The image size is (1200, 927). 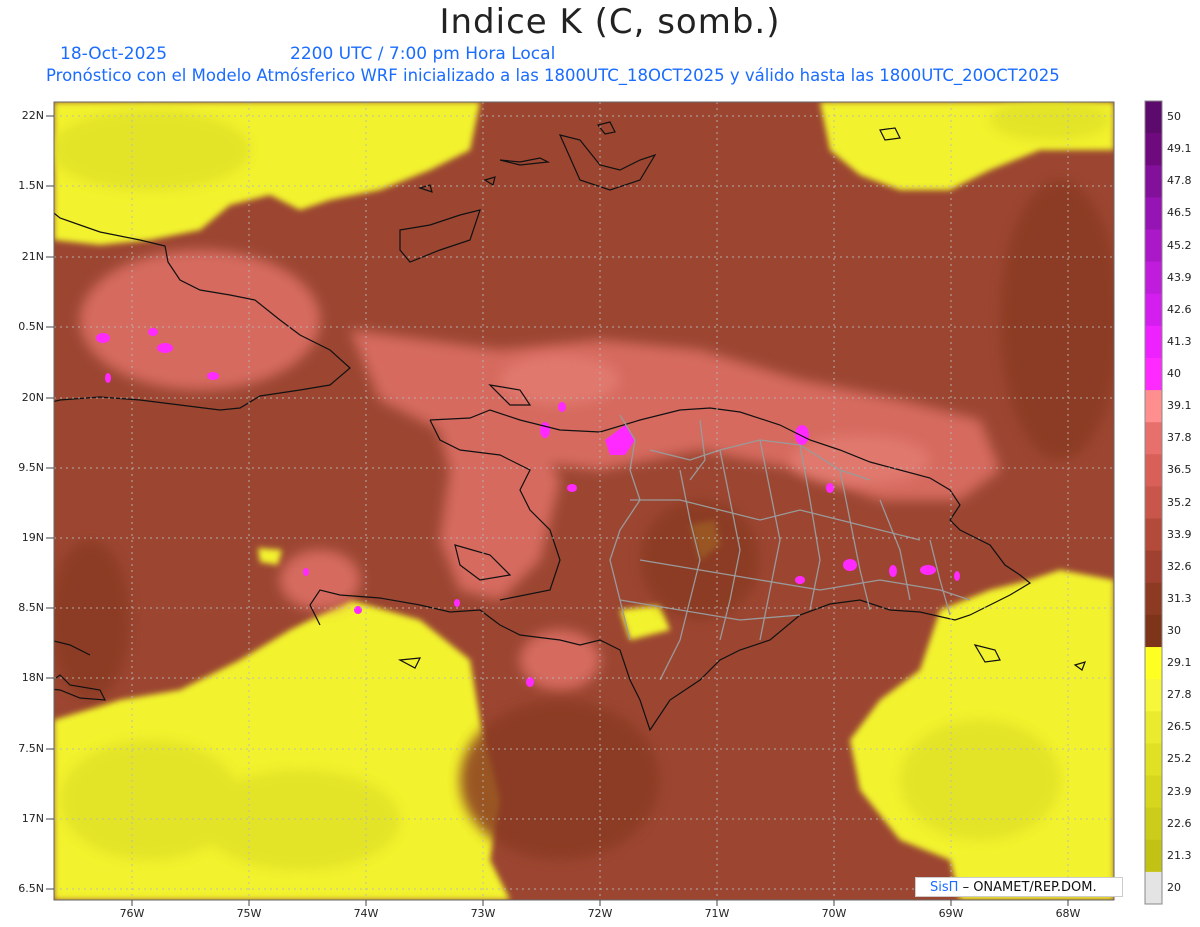 I want to click on colorbar-label: 36.5, so click(x=1179, y=470).